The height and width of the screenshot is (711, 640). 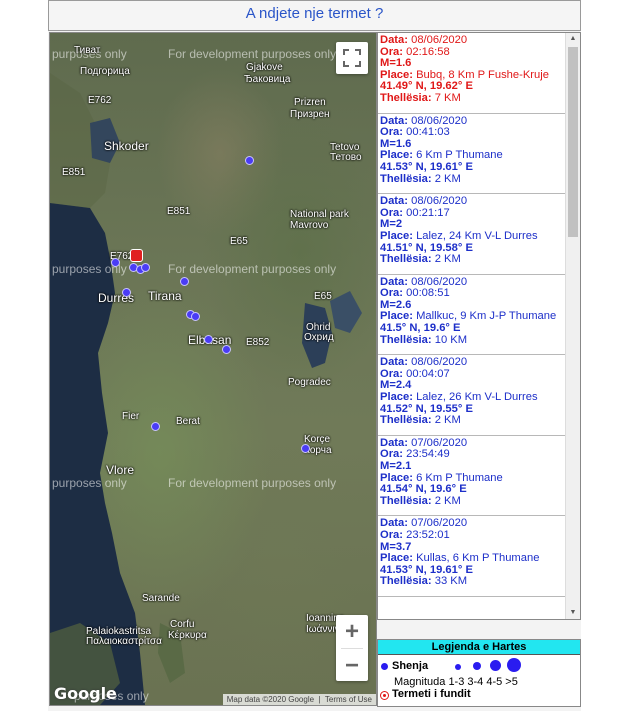 I want to click on magnitude-value: M=2.1, so click(x=396, y=466).